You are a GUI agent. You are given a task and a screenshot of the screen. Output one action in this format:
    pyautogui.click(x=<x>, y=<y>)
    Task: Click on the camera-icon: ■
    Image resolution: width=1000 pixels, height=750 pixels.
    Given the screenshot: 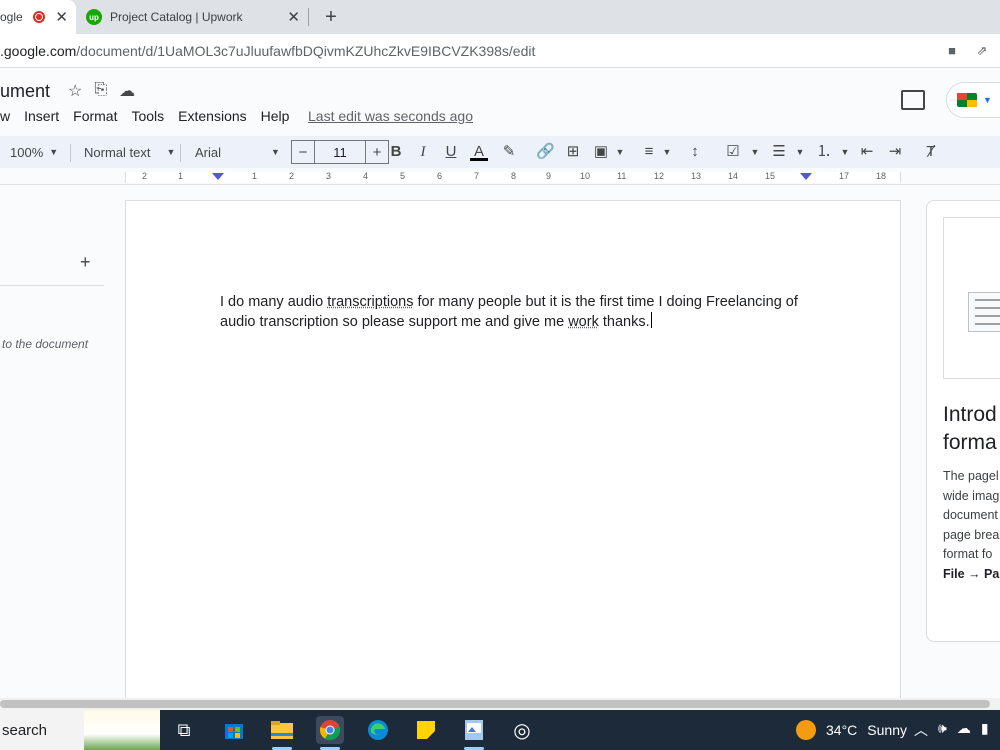 What is the action you would take?
    pyautogui.click(x=952, y=51)
    